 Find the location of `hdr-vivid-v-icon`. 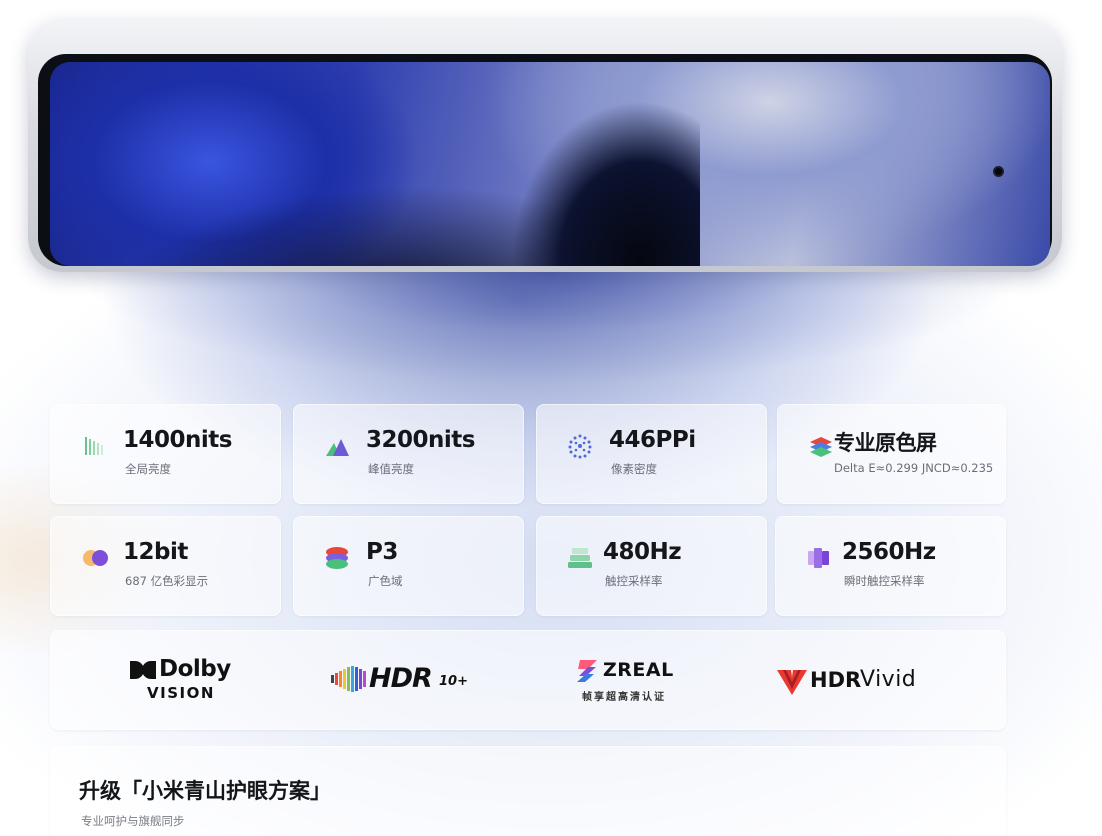

hdr-vivid-v-icon is located at coordinates (792, 682).